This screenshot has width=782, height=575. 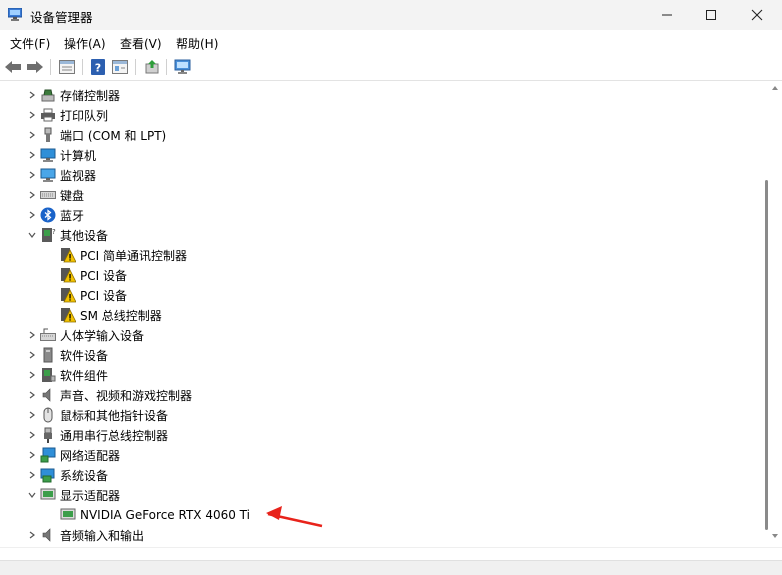 I want to click on hid-icon, so click(x=48, y=335).